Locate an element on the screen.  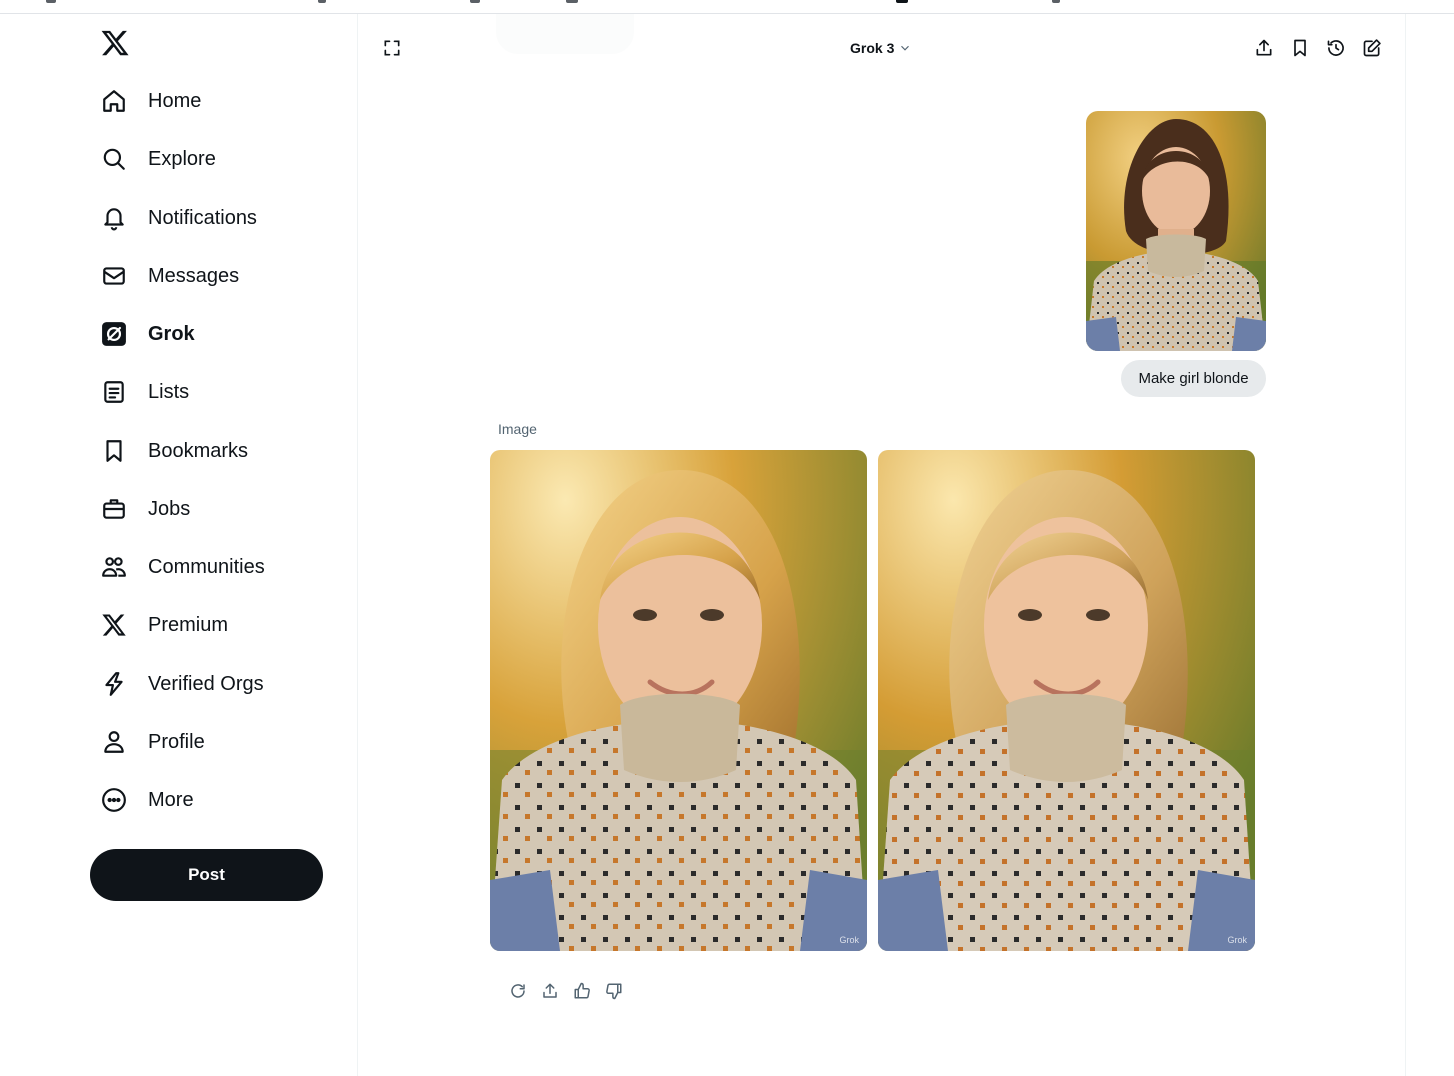
people-icon is located at coordinates (114, 567).